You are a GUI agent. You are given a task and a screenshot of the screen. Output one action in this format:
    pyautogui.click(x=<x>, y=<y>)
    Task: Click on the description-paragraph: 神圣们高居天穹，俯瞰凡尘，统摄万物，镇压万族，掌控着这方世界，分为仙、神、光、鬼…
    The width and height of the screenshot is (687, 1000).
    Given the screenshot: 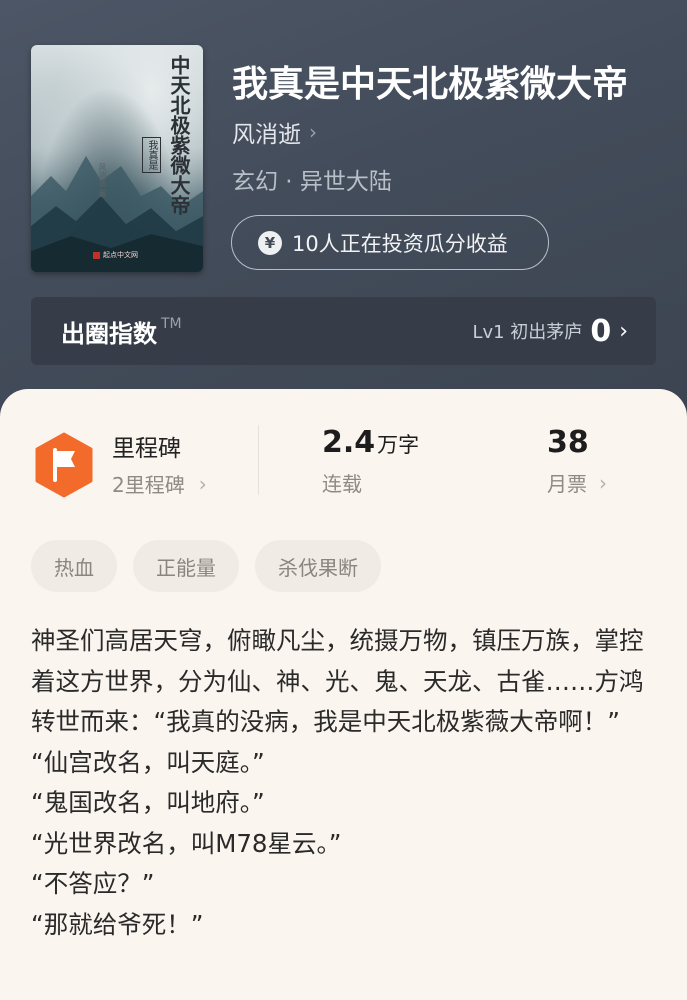 What is the action you would take?
    pyautogui.click(x=337, y=681)
    